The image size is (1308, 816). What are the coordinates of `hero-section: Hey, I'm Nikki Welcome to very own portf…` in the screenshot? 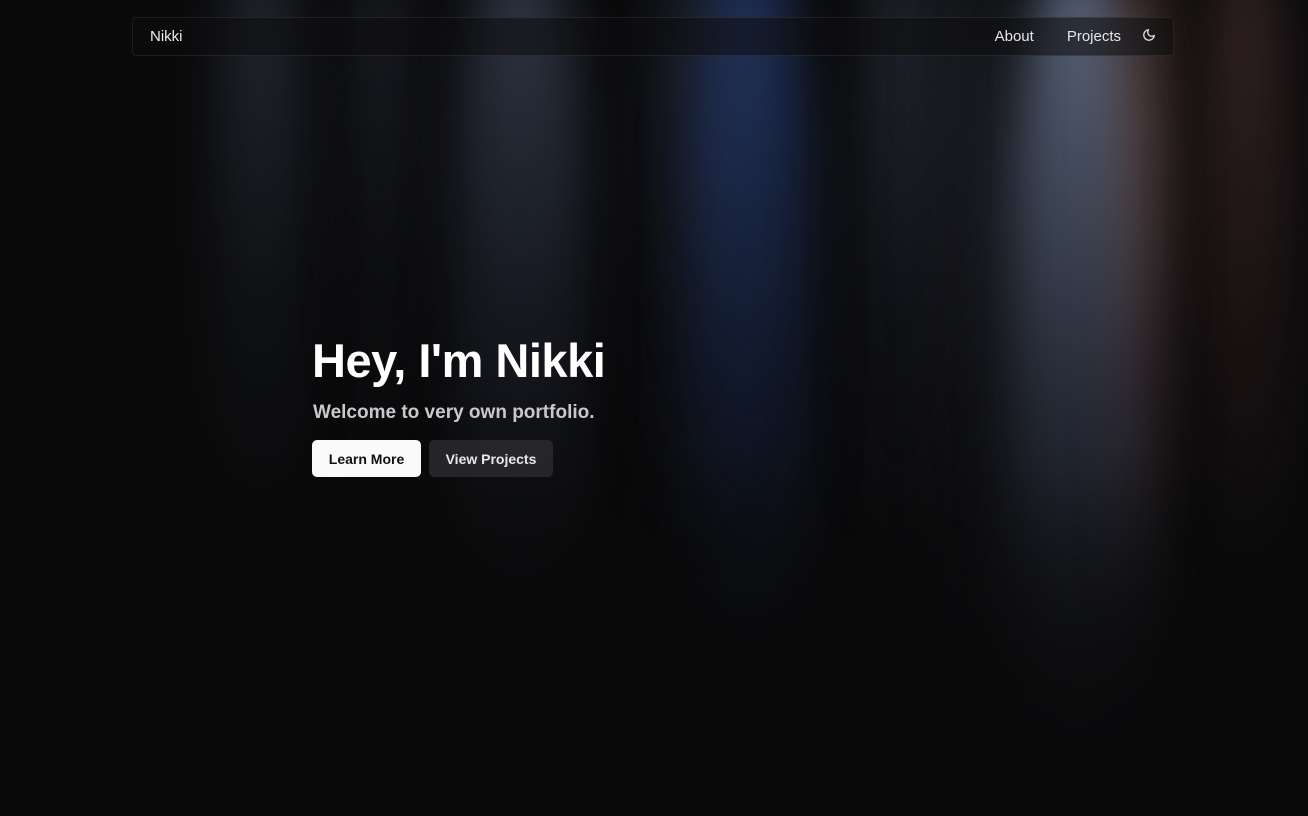 It's located at (459, 405).